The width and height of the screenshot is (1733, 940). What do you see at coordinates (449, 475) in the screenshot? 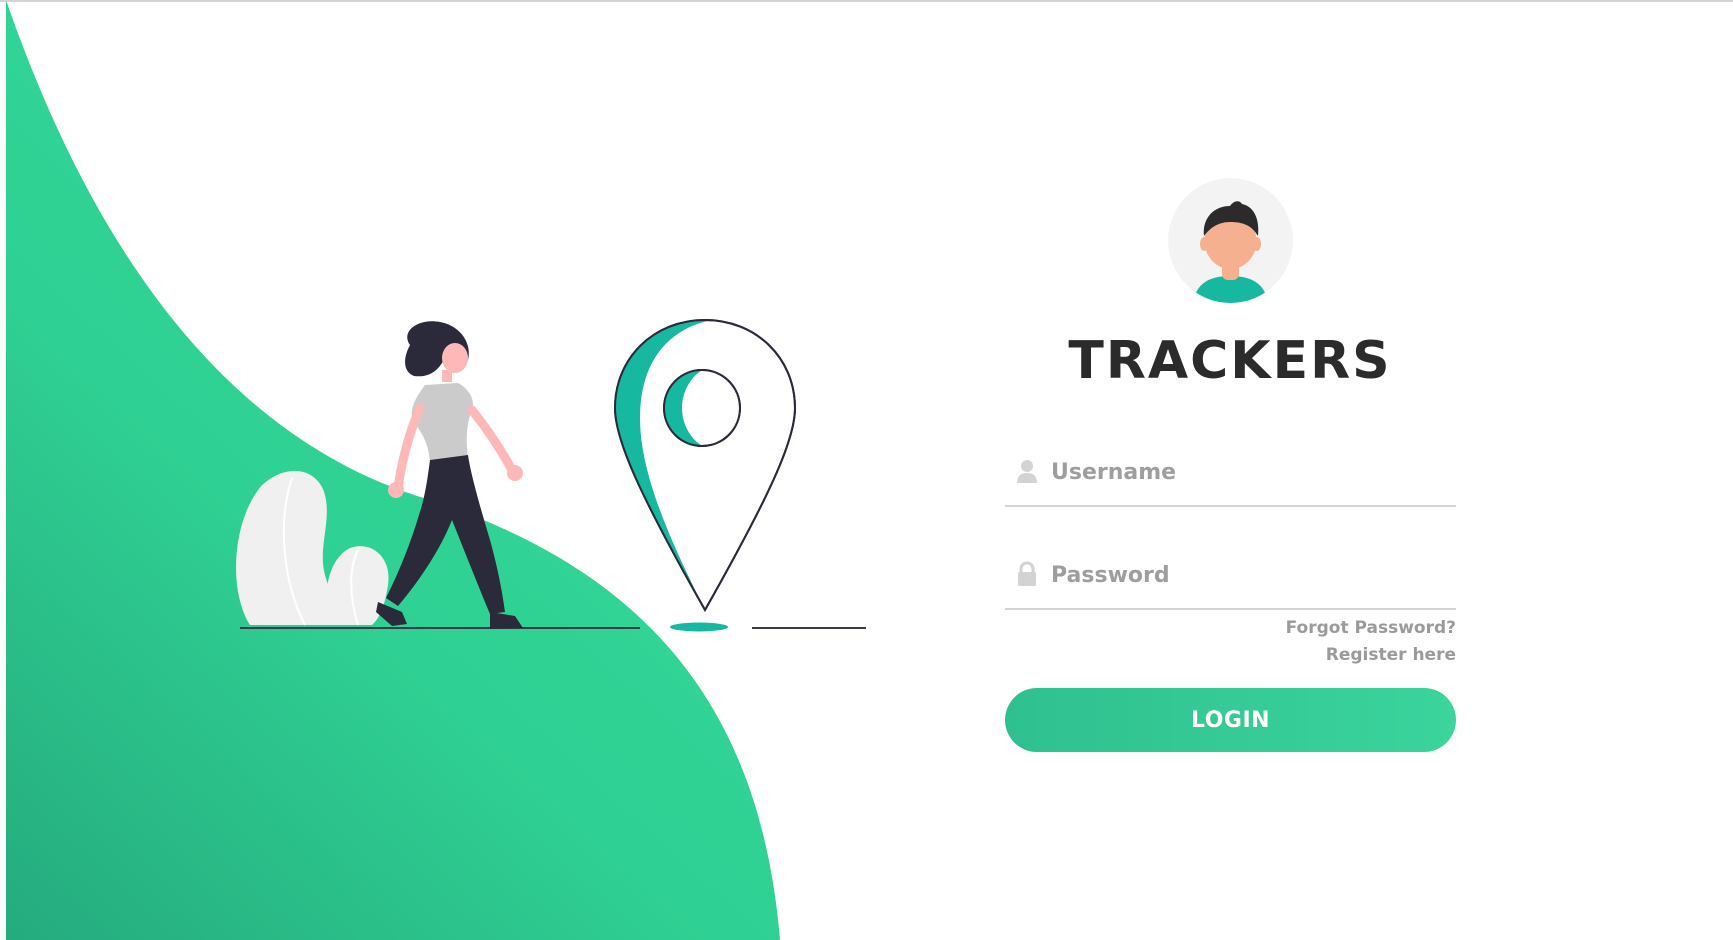
I see `woman-walking-illustration` at bounding box center [449, 475].